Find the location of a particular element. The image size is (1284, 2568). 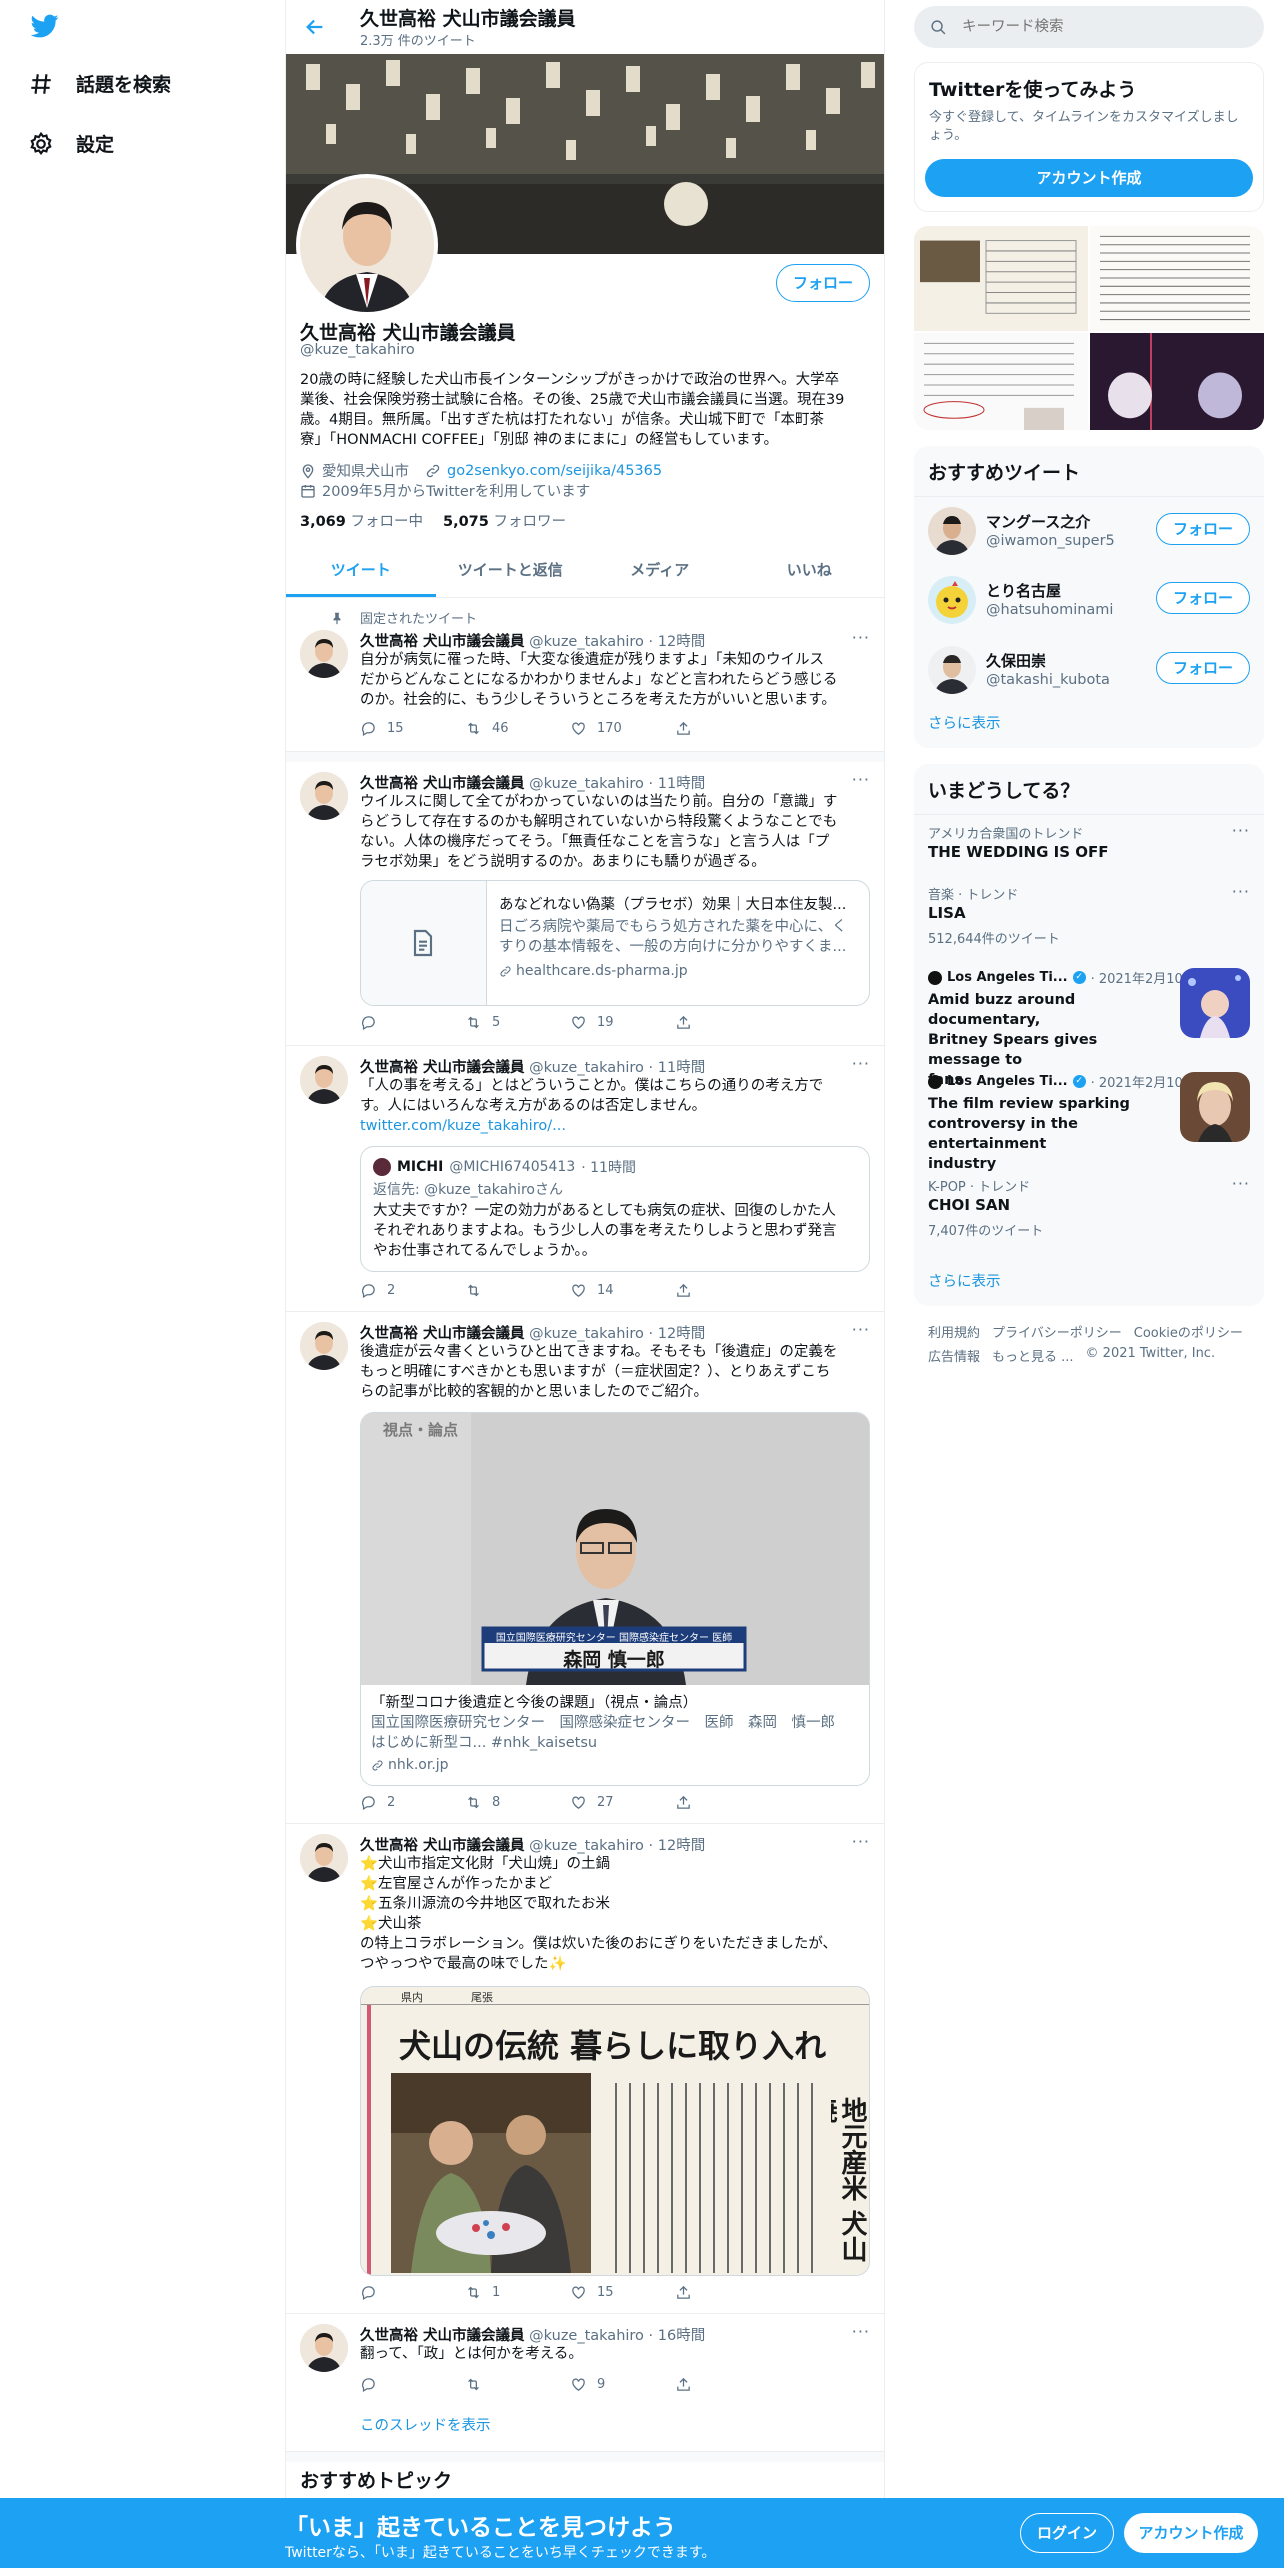

trend-item: K-POP · トレンド CHOI SAN 7,407件のツイート ··· is located at coordinates (1089, 1210).